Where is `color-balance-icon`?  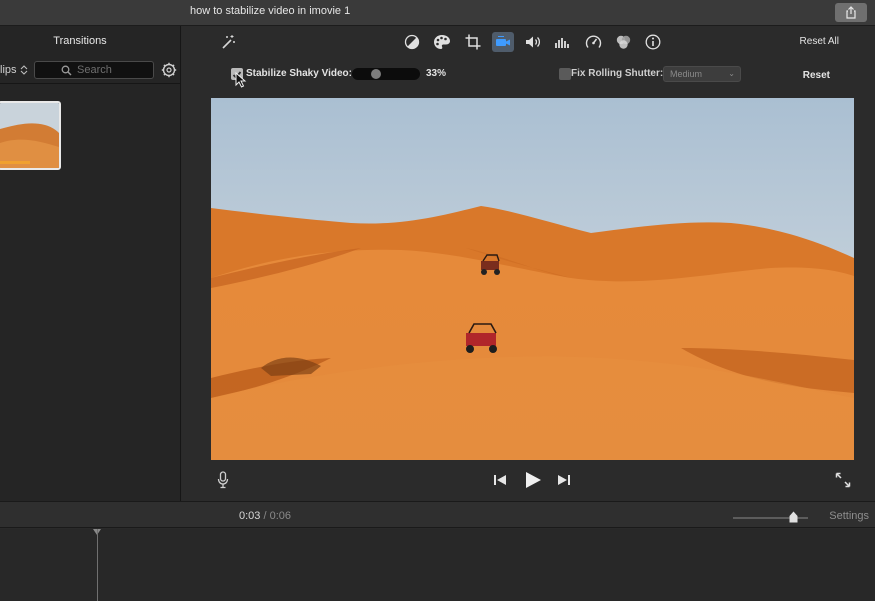 color-balance-icon is located at coordinates (412, 42).